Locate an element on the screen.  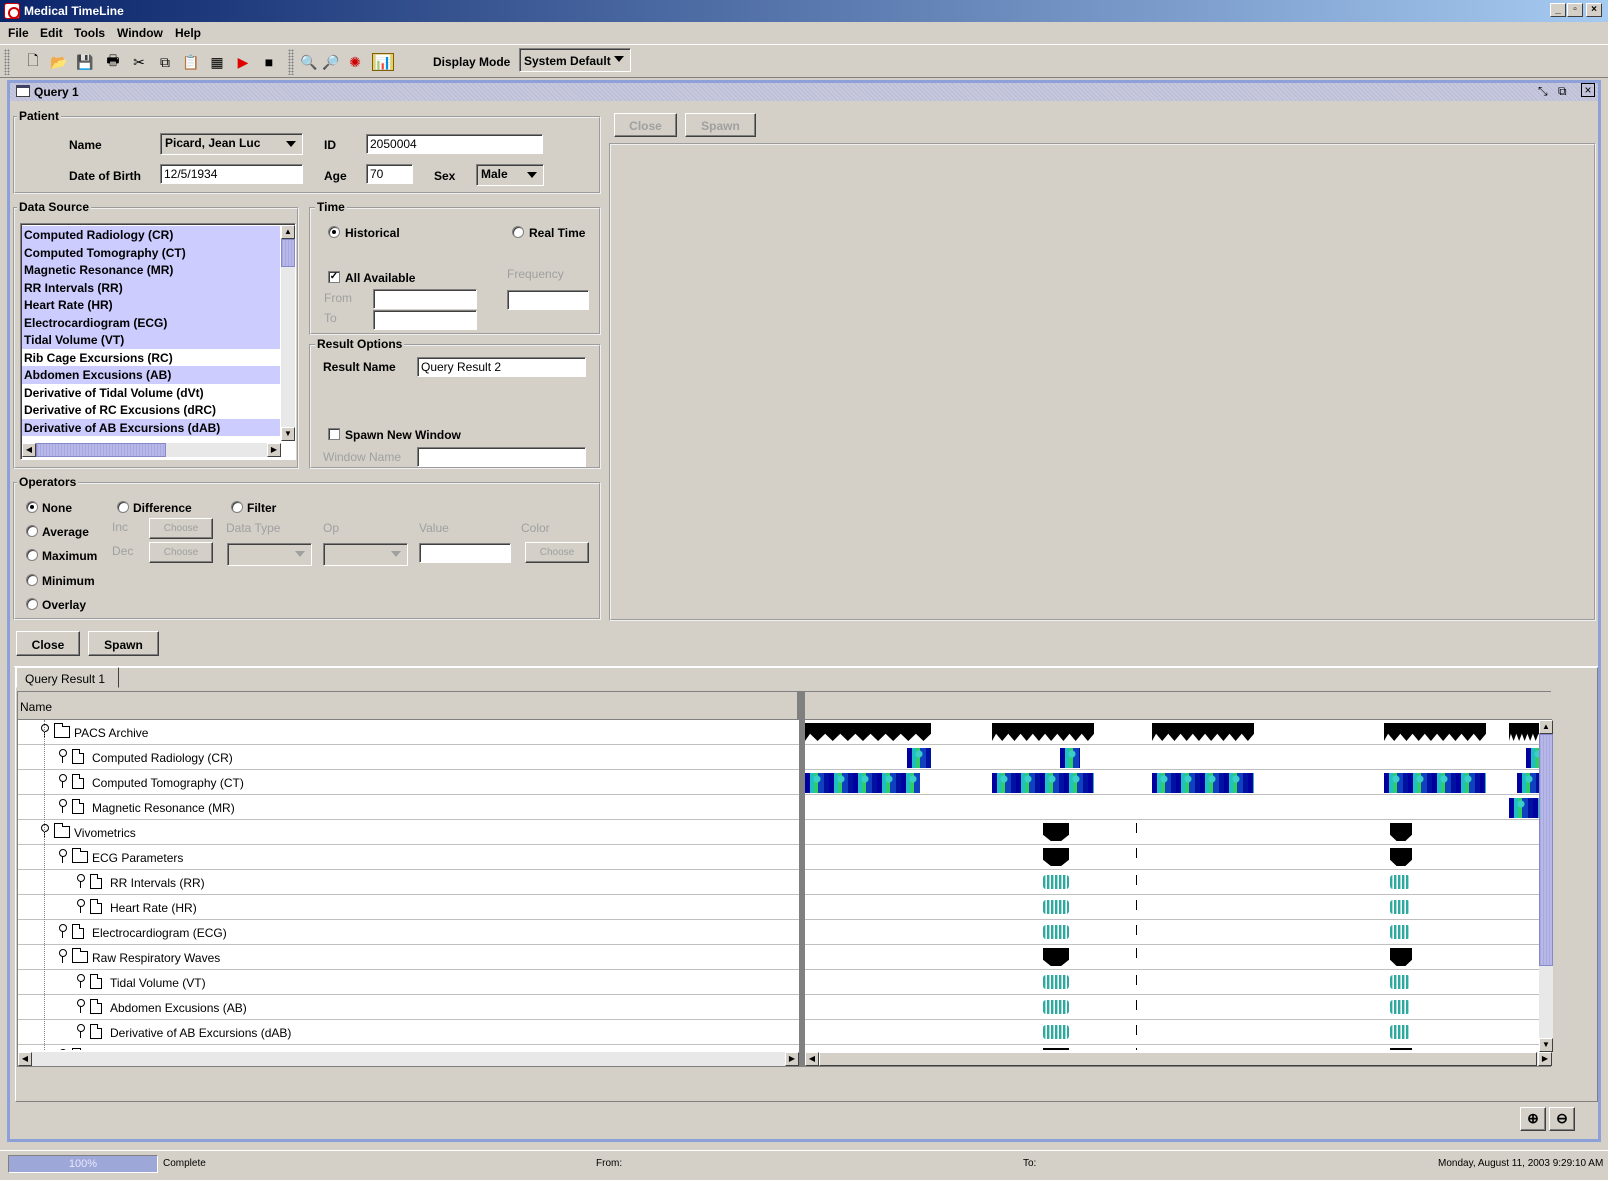
sex-select: Male is located at coordinates (510, 175).